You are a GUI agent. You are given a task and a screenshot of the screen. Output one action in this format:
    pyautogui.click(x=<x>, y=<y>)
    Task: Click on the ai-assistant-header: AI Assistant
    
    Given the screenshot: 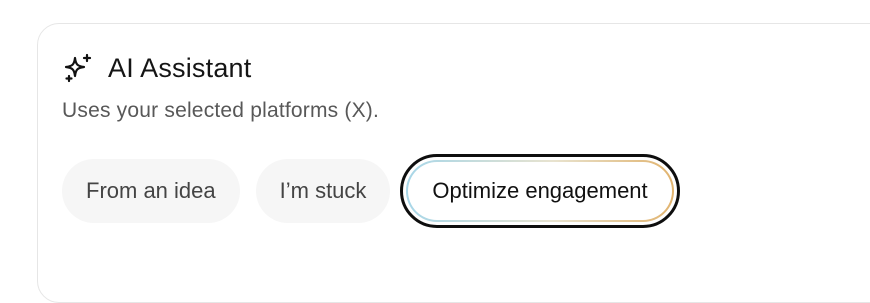 What is the action you would take?
    pyautogui.click(x=156, y=68)
    